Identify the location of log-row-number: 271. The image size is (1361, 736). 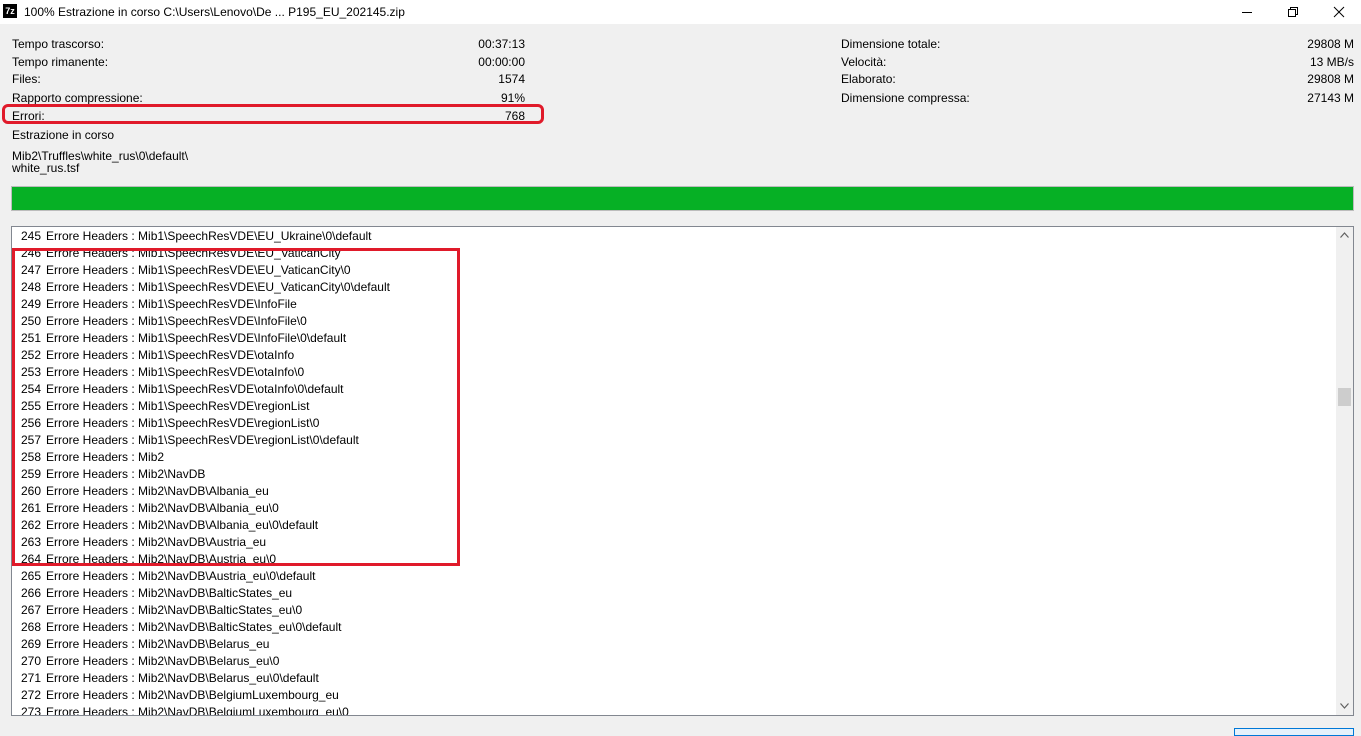
(30, 678).